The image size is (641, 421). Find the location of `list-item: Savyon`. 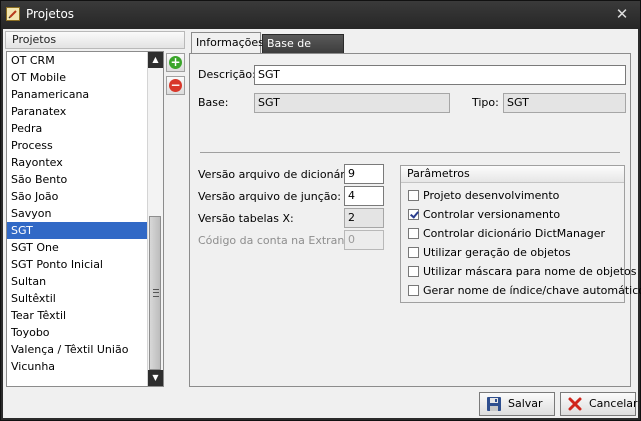

list-item: Savyon is located at coordinates (85, 213).